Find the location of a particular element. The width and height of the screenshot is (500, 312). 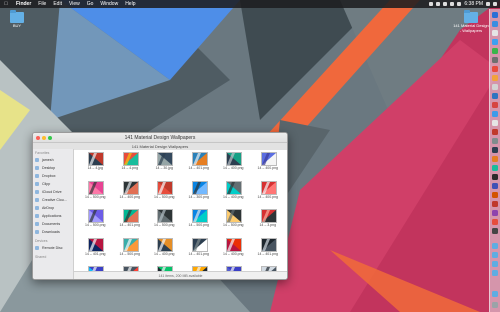

menu-file: File is located at coordinates (42, 4).